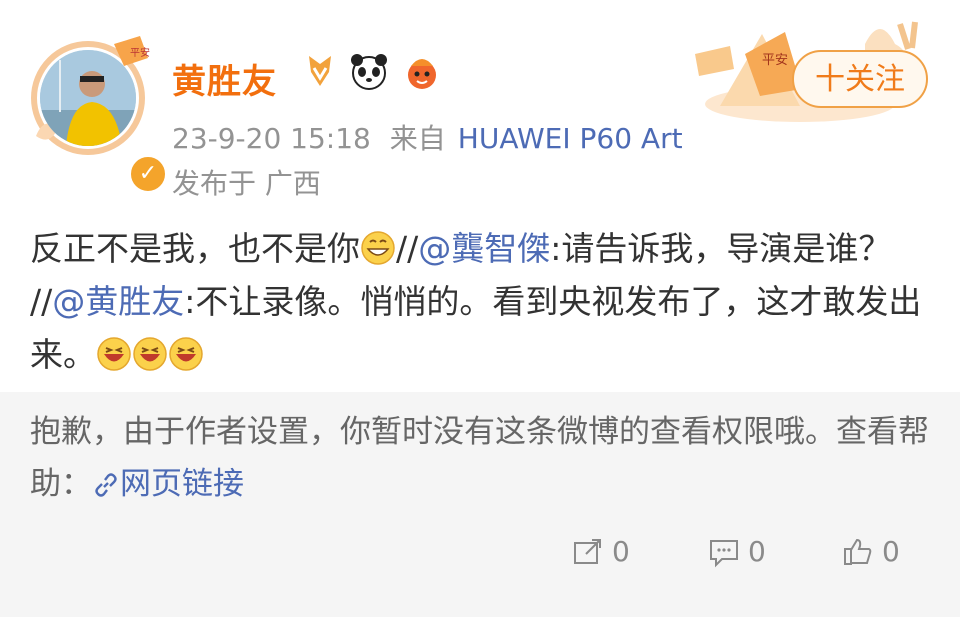 Image resolution: width=960 pixels, height=617 pixels. I want to click on post-time: 23-9-20 15:18, so click(271, 138).